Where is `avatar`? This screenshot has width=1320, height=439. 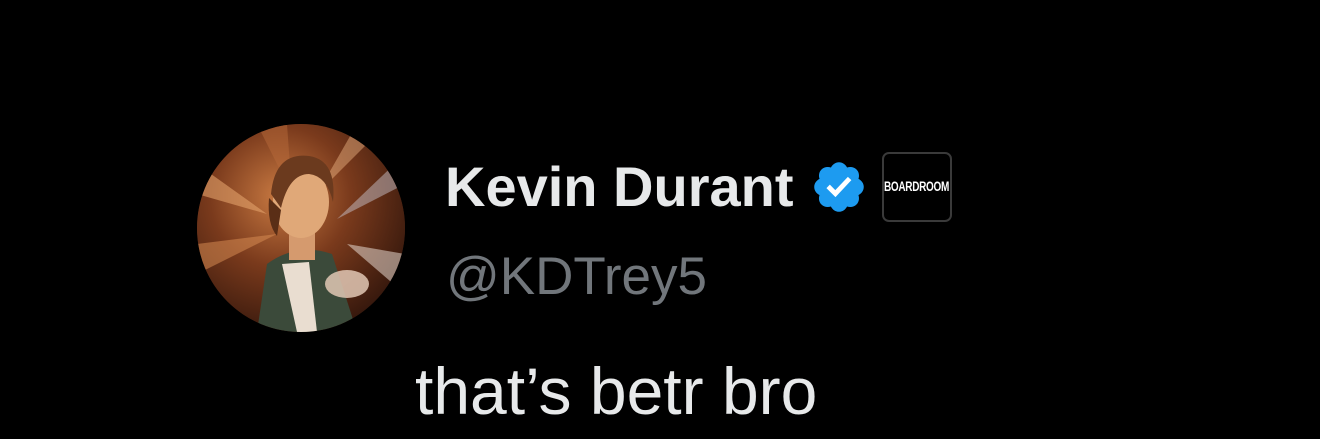
avatar is located at coordinates (301, 228).